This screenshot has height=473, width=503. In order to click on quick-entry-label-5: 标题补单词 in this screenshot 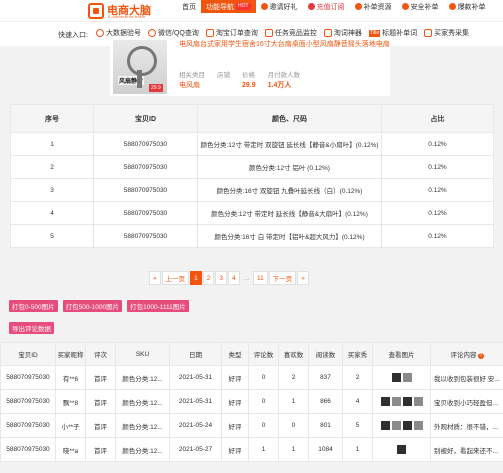, I will do `click(400, 33)`.